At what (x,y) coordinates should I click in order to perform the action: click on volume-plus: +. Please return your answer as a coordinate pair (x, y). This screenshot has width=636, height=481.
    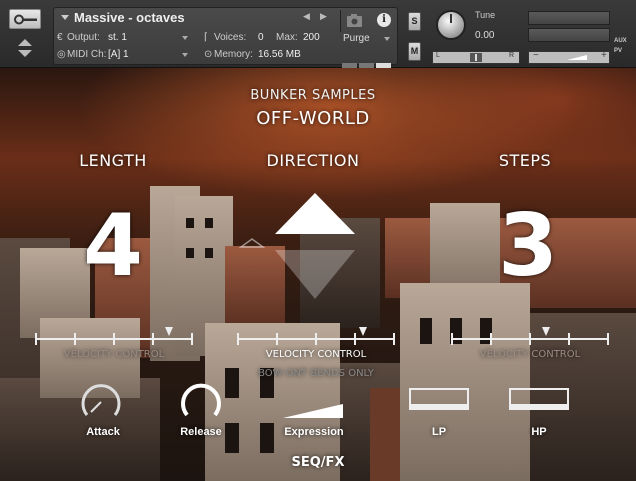
    Looking at the image, I should click on (604, 55).